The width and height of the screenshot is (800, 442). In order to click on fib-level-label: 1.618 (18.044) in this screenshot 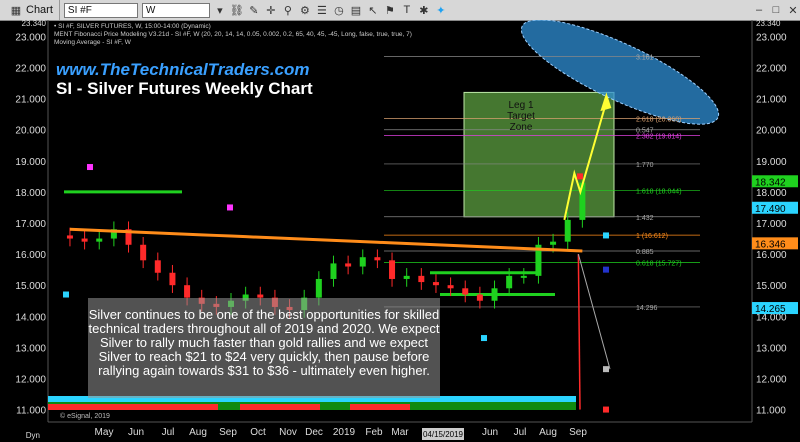, I will do `click(659, 192)`.